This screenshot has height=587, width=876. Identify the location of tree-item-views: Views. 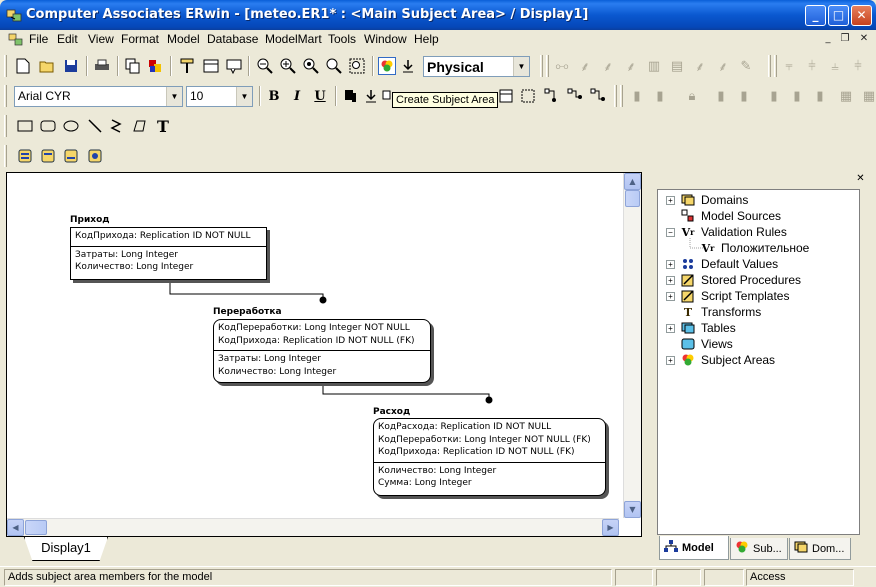
(706, 344).